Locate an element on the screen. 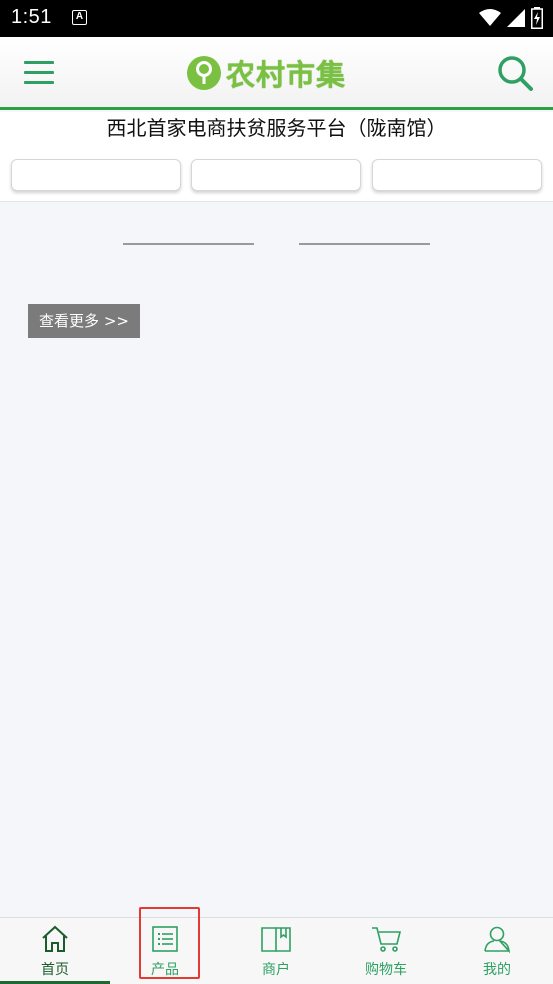  status-icons is located at coordinates (511, 18).